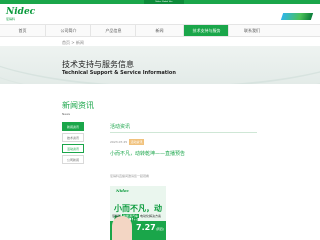 The height and width of the screenshot is (240, 320). Describe the element at coordinates (122, 190) in the screenshot. I see `poster-logo: Nidec` at that location.